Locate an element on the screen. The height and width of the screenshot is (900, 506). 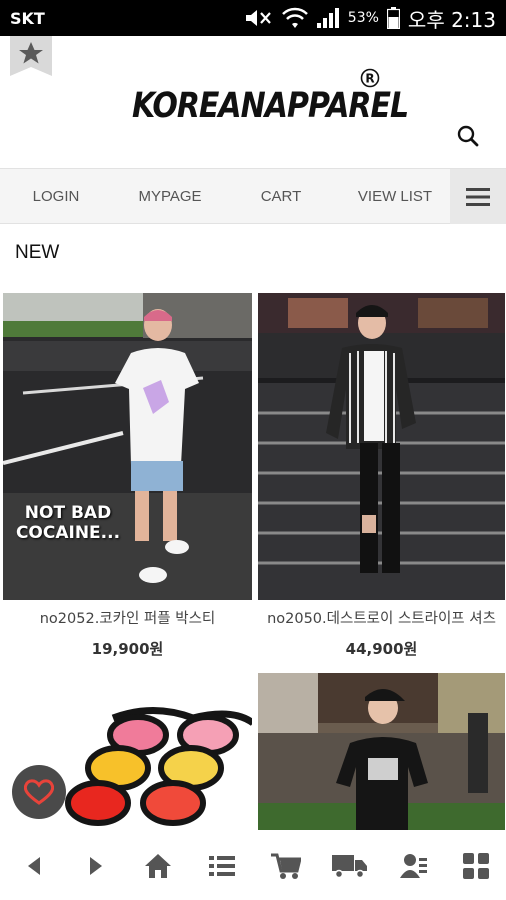
status-icons: 53% 오후 2:13 is located at coordinates (370, 18).